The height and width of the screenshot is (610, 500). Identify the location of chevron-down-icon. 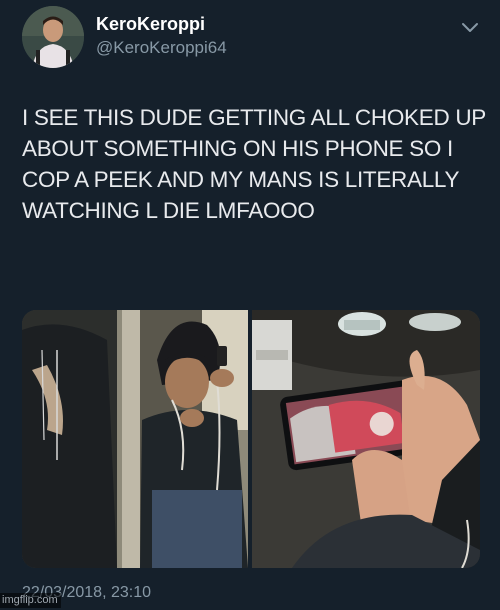
(470, 27).